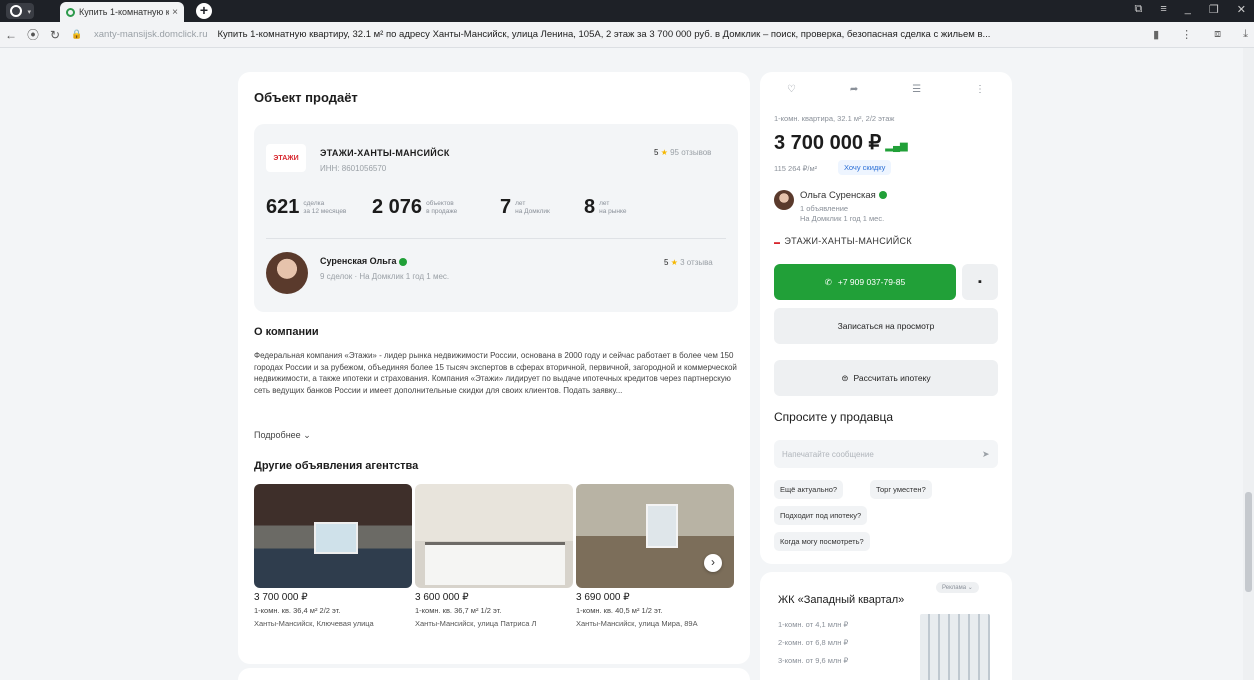  Describe the element at coordinates (1217, 34) in the screenshot. I see `extensions-icon: ⧈` at that location.